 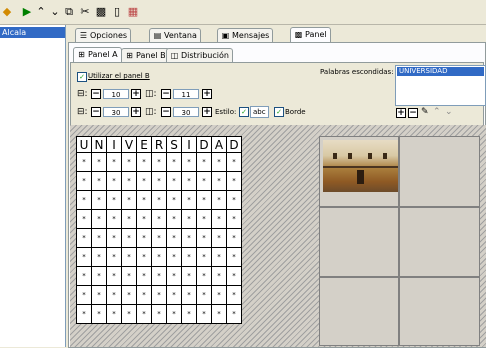 I want to click on grid-header-row: UNIVERSIDAD, so click(x=159, y=144).